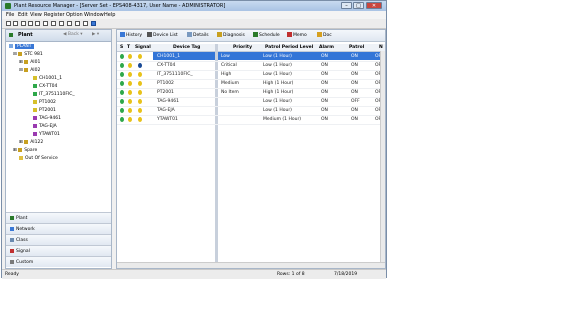 Image resolution: width=576 pixels, height=324 pixels. Describe the element at coordinates (128, 47) in the screenshot. I see `column-header: T` at that location.